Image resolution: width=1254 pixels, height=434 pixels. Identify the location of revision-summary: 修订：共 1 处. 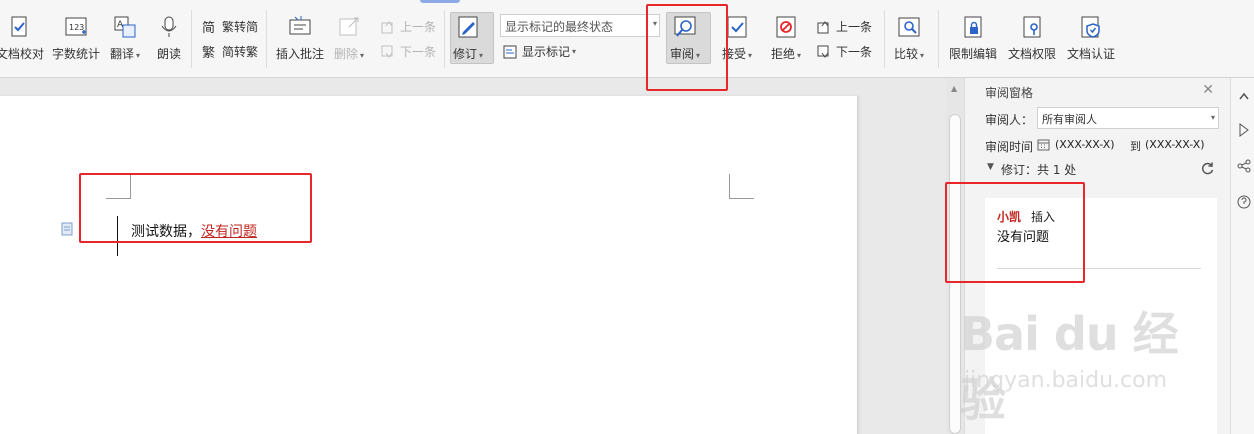
(1039, 170).